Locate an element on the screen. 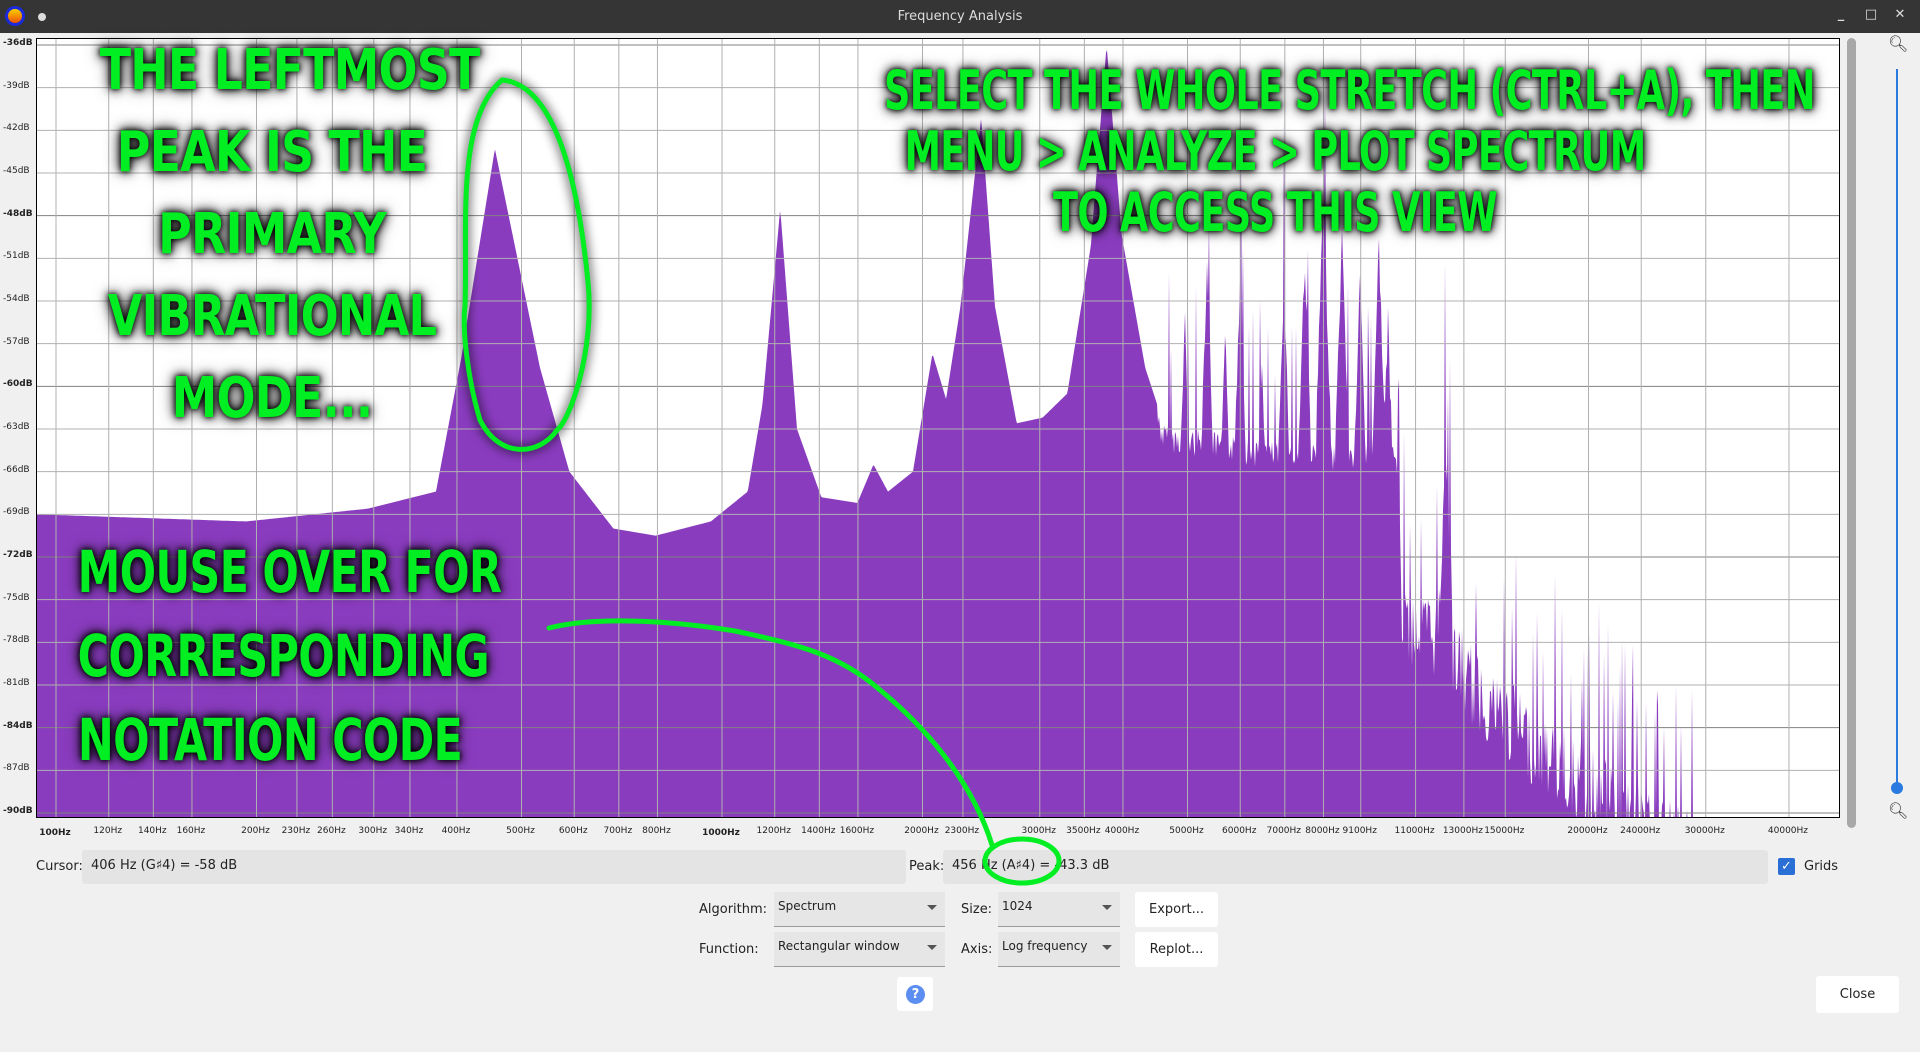  arrow-curve-drawing is located at coordinates (770, 733).